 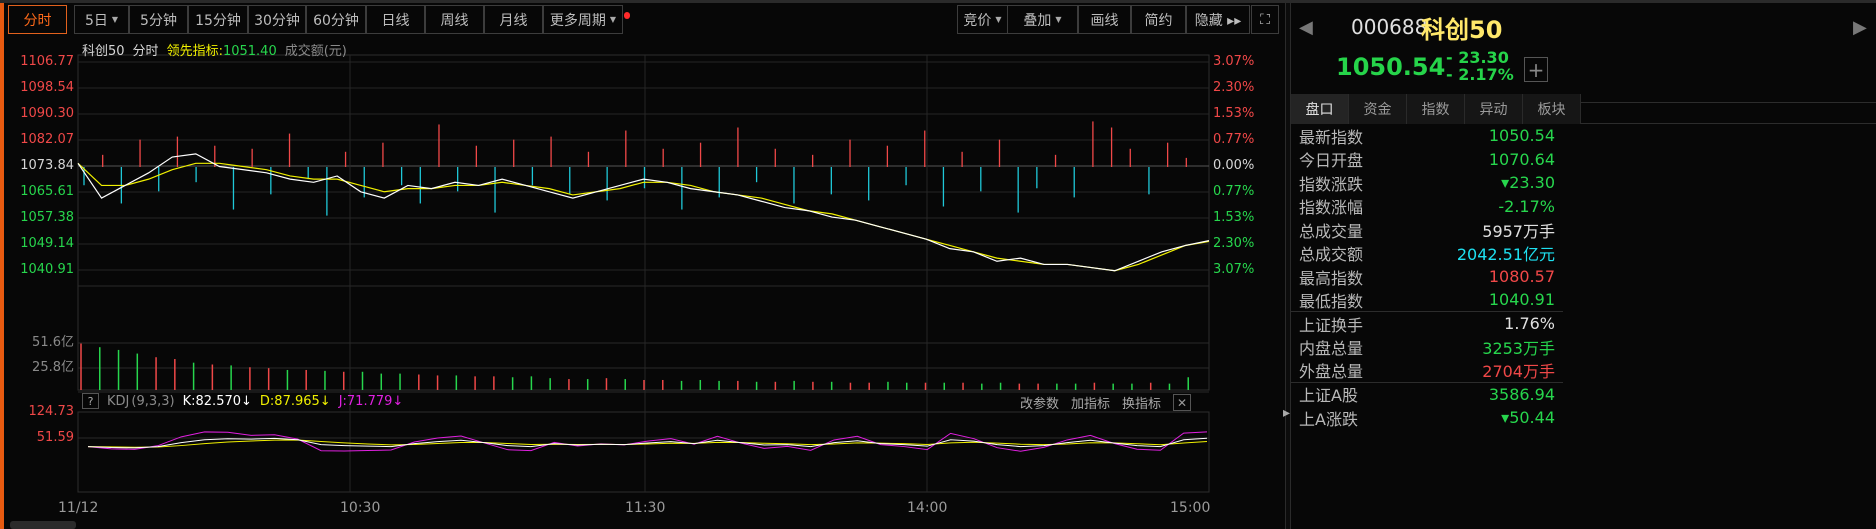 I want to click on last-price: 1050.54, so click(x=1391, y=67).